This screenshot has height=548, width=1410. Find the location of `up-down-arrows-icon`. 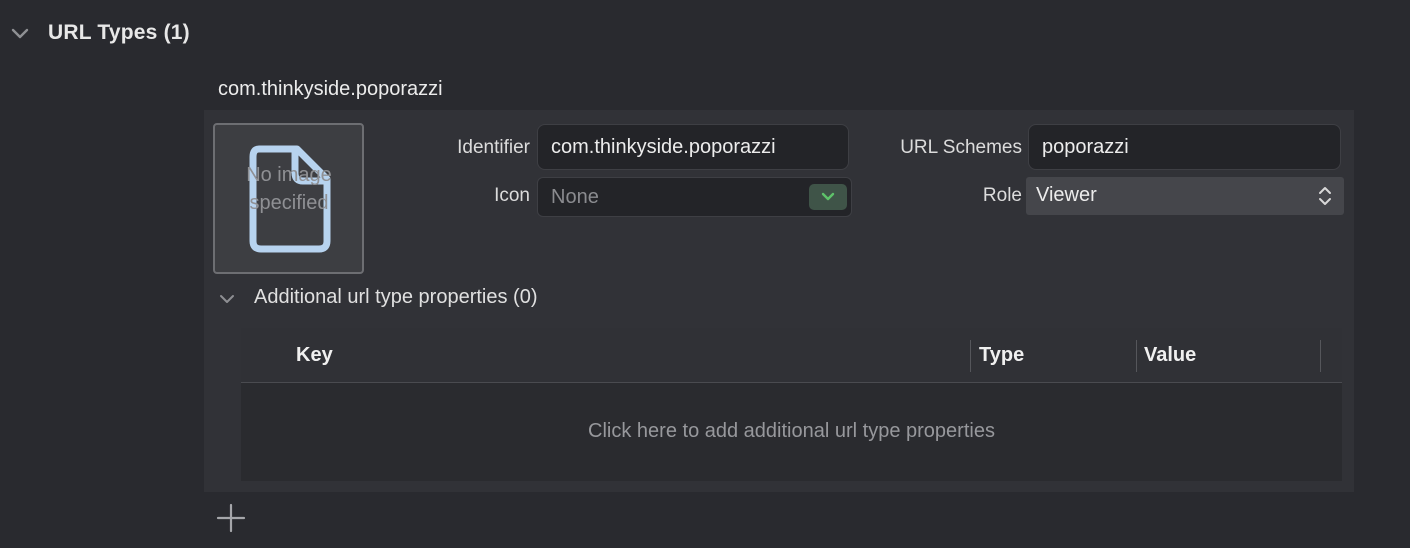

up-down-arrows-icon is located at coordinates (1325, 198).